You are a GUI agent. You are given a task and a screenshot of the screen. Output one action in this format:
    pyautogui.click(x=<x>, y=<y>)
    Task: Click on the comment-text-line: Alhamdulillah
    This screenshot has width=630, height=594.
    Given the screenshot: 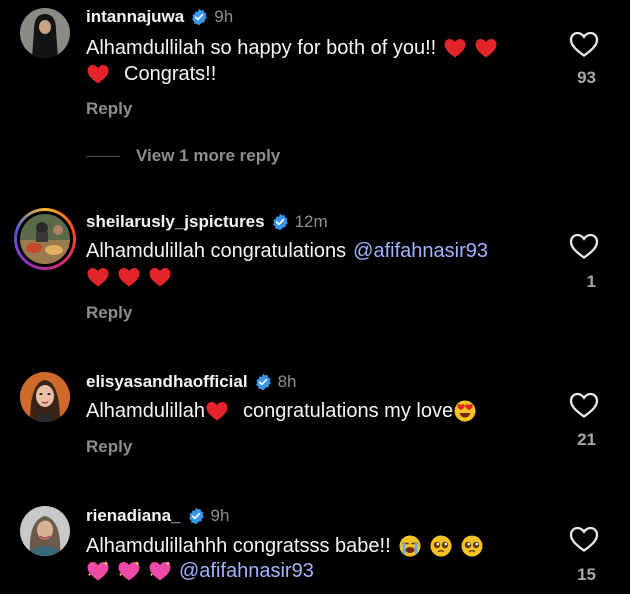 What is the action you would take?
    pyautogui.click(x=145, y=410)
    